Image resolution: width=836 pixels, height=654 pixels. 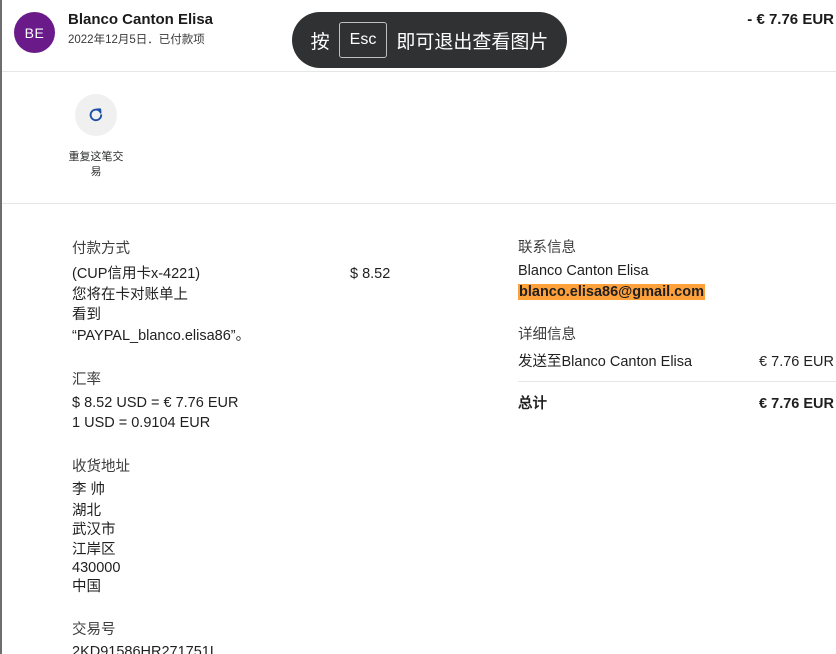 What do you see at coordinates (145, 648) in the screenshot?
I see `transaction-id: 2KD91586HR271751L` at bounding box center [145, 648].